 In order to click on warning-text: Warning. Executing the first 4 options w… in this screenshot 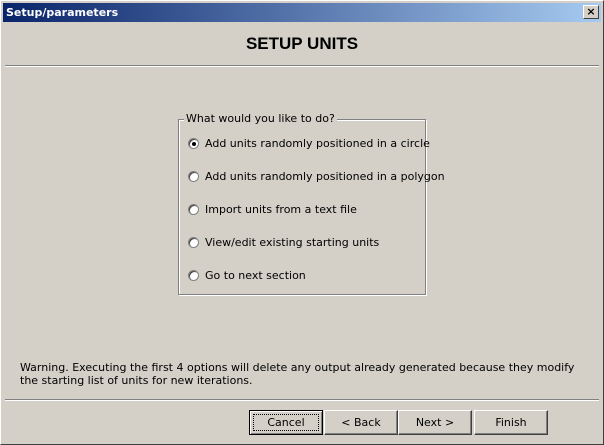, I will do `click(297, 374)`.